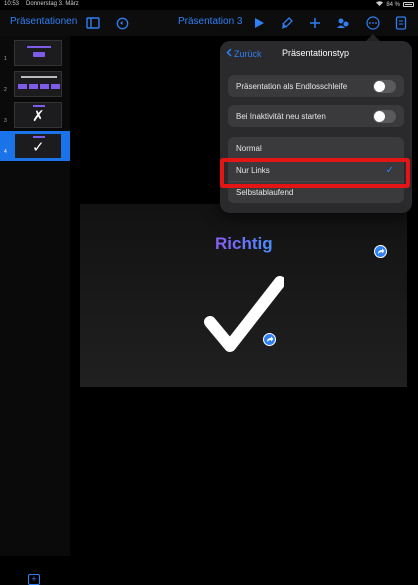  Describe the element at coordinates (12, 4) in the screenshot. I see `status-time: 10:53` at that location.